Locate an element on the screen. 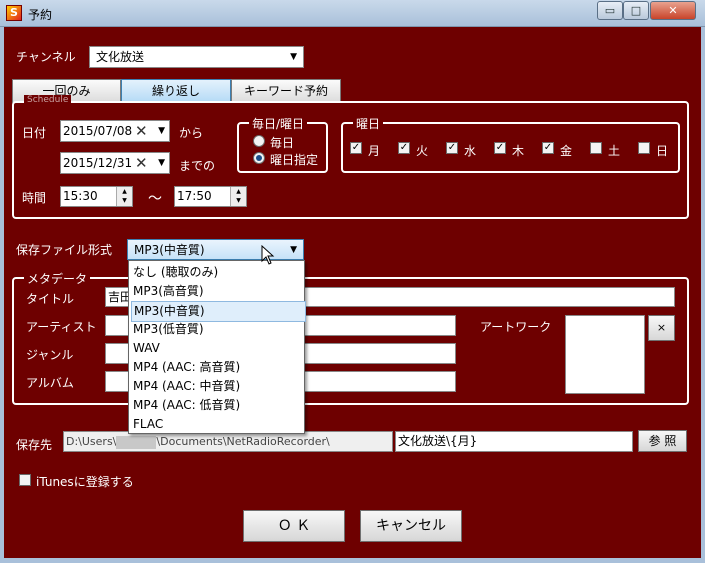 This screenshot has width=705, height=563. save-path-input: D:\Users\ \Documents\NetRadioRecorder\ is located at coordinates (228, 441).